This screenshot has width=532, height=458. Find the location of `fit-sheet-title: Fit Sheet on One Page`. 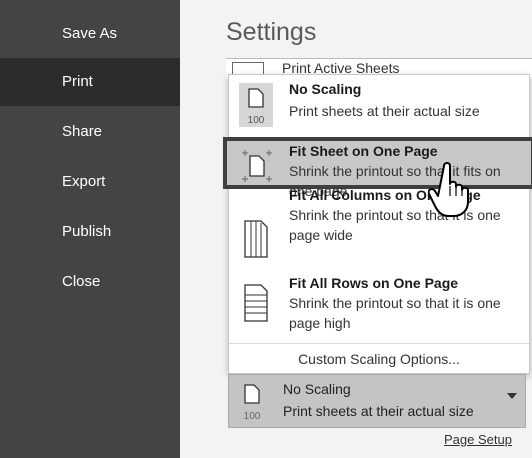

fit-sheet-title: Fit Sheet on One Page is located at coordinates (363, 151).